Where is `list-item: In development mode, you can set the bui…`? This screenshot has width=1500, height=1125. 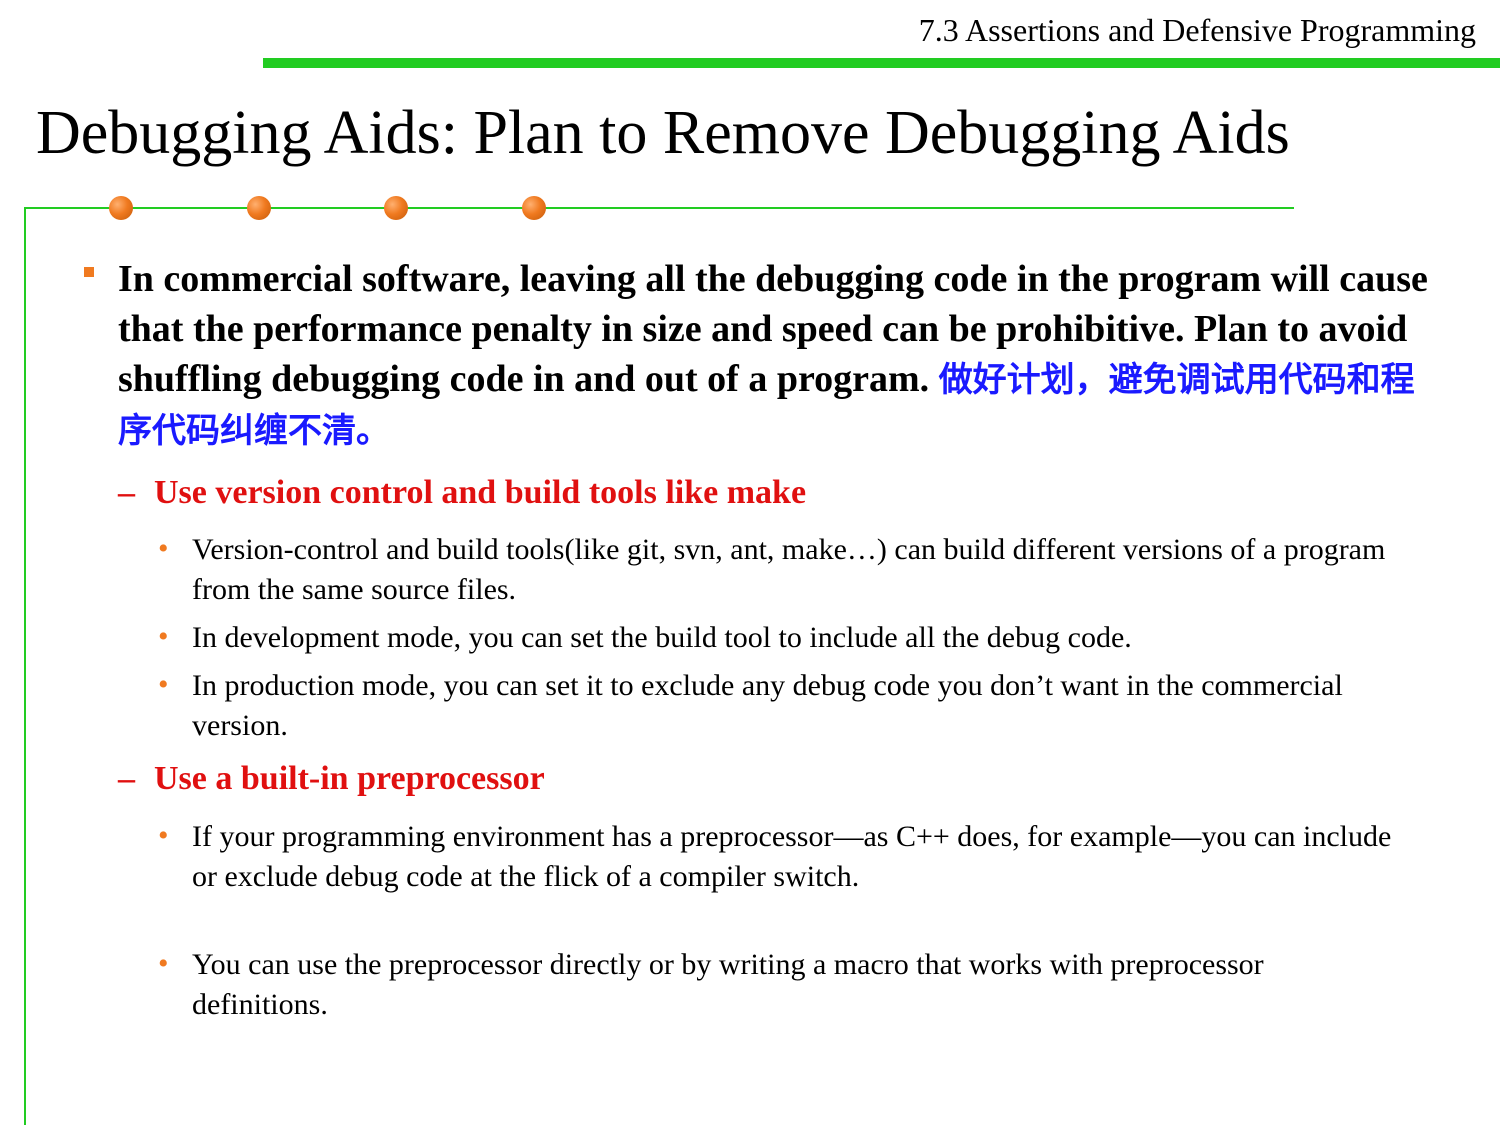
list-item: In development mode, you can set the bui… is located at coordinates (662, 637).